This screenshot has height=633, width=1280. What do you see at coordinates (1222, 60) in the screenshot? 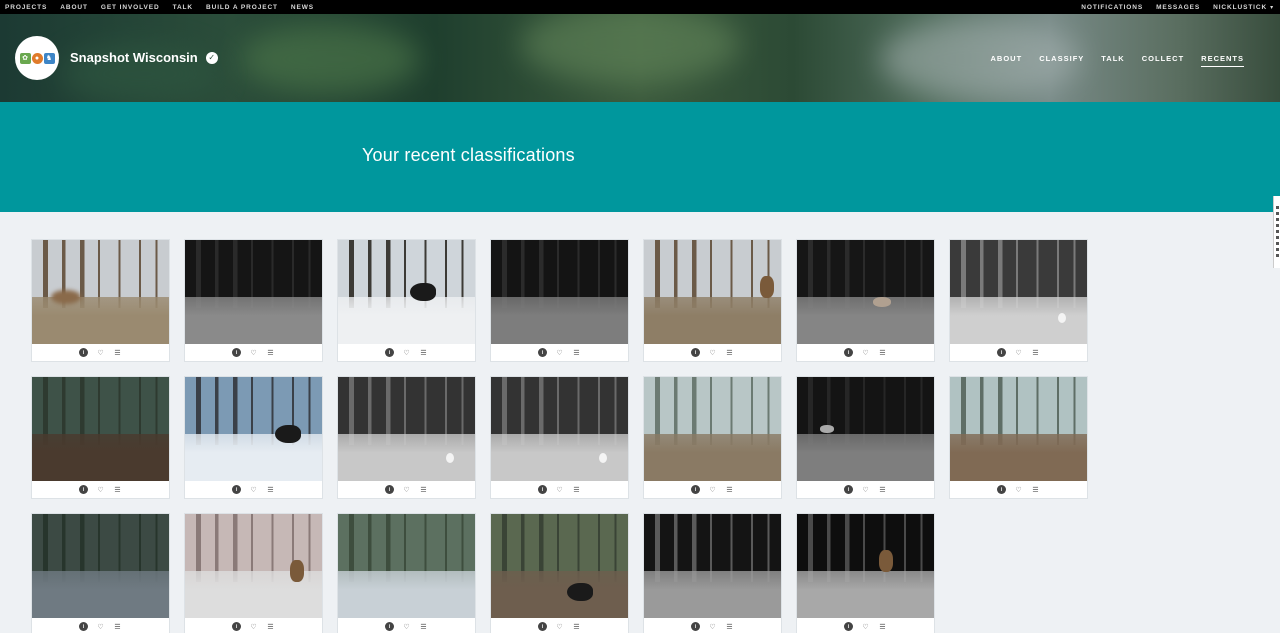
I see `project-nav-recents: RECENTS` at bounding box center [1222, 60].